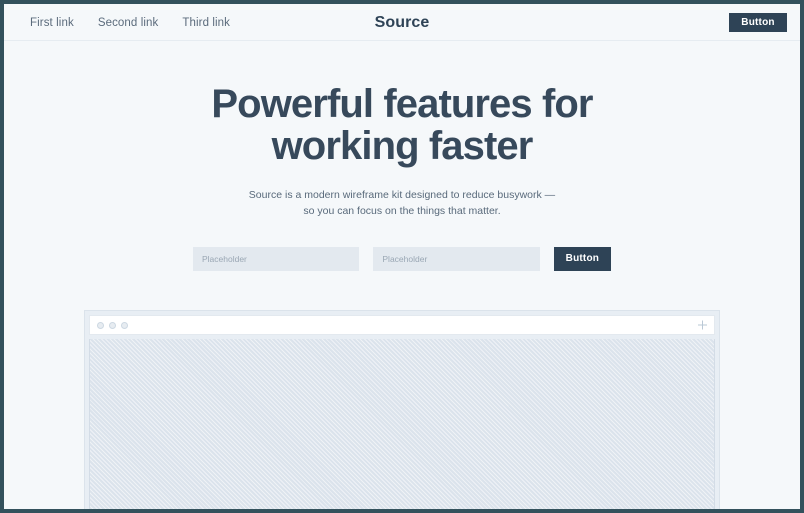 The height and width of the screenshot is (513, 804). What do you see at coordinates (582, 258) in the screenshot?
I see `hero-cta-button: Button` at bounding box center [582, 258].